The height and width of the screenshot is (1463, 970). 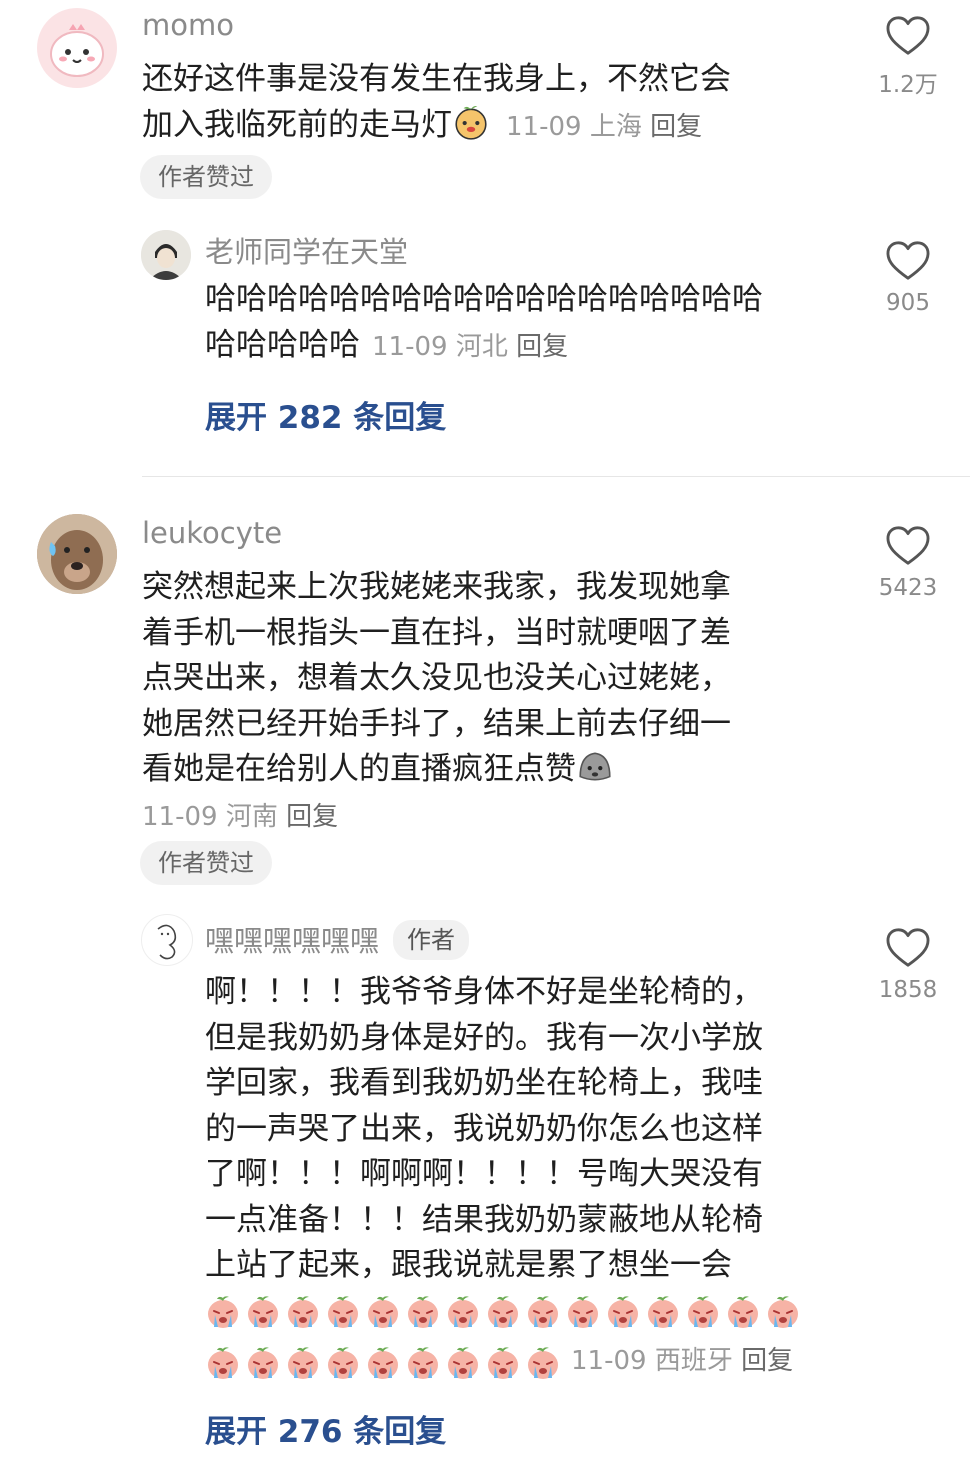 What do you see at coordinates (325, 1428) in the screenshot?
I see `expand-replies-link: 展开 276 条回复` at bounding box center [325, 1428].